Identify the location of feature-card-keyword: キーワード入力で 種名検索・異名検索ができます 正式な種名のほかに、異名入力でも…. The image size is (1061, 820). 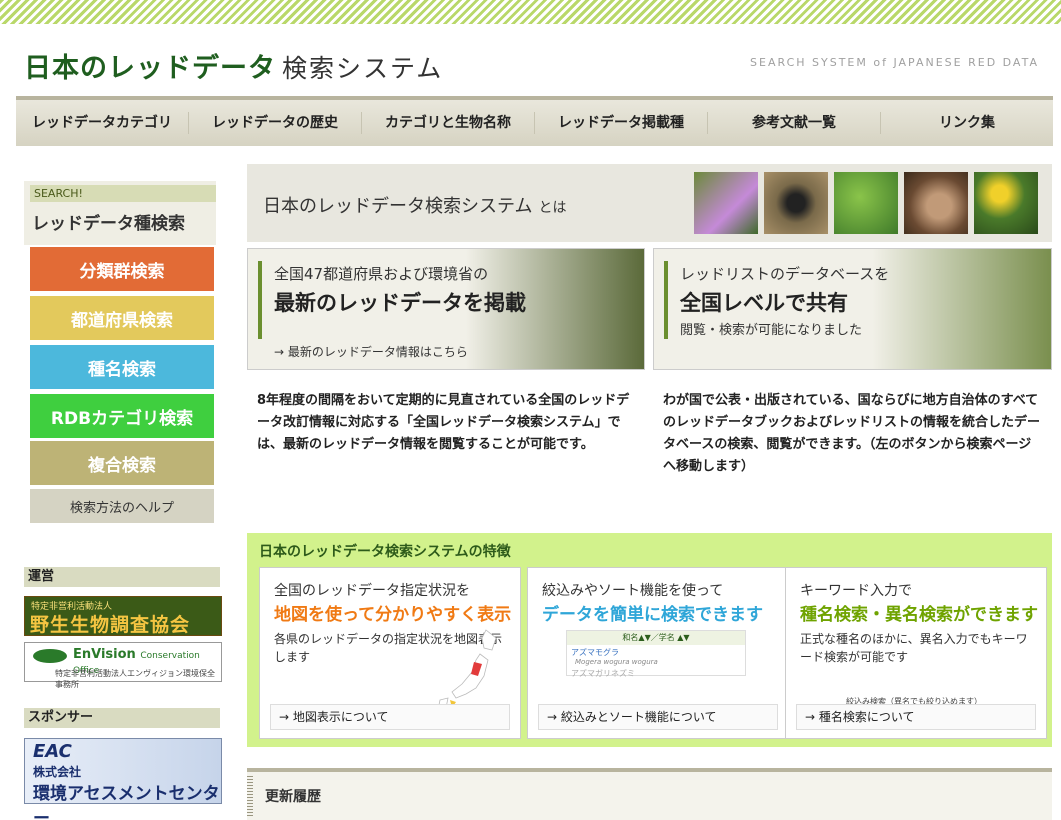
(916, 653).